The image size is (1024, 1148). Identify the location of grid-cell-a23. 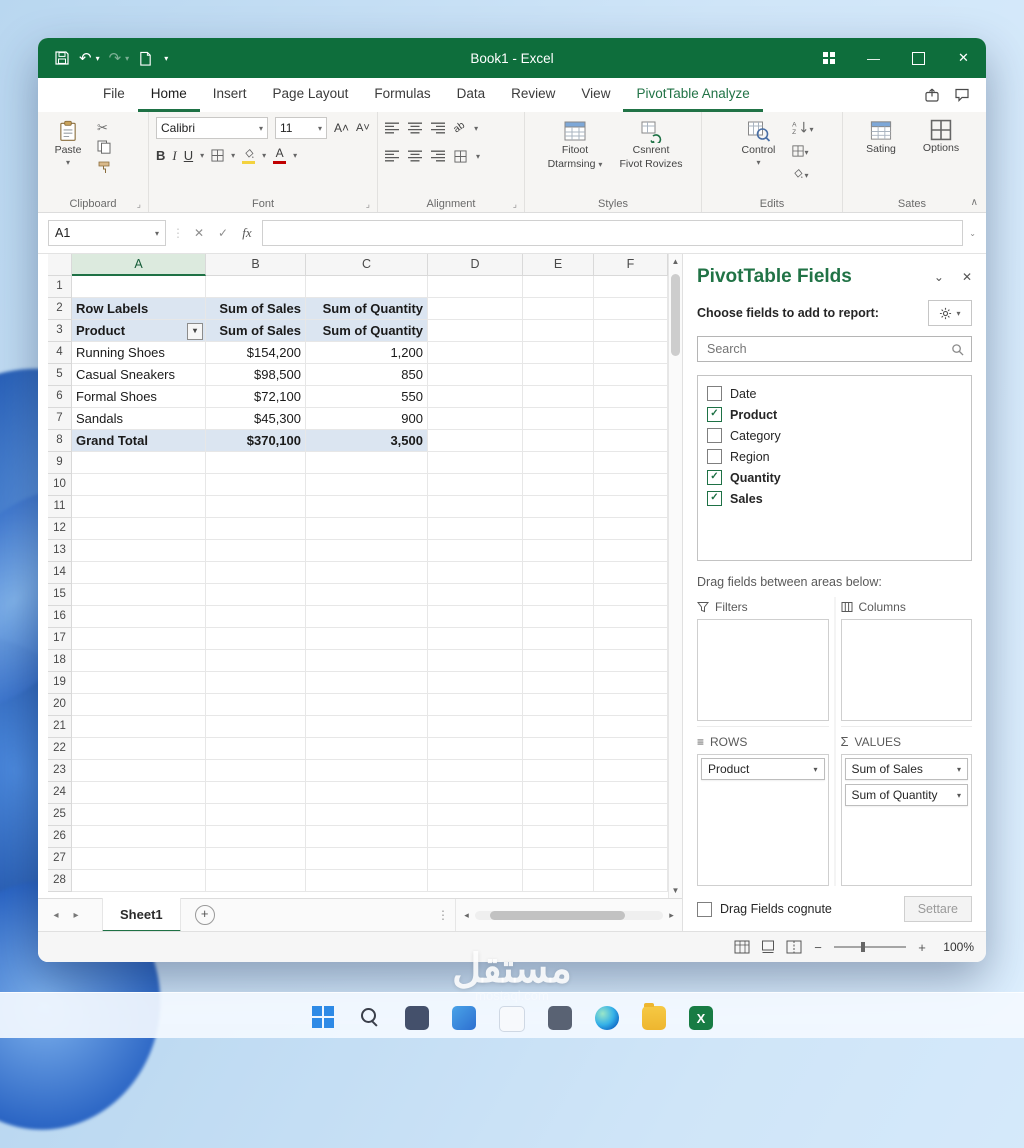
(139, 771).